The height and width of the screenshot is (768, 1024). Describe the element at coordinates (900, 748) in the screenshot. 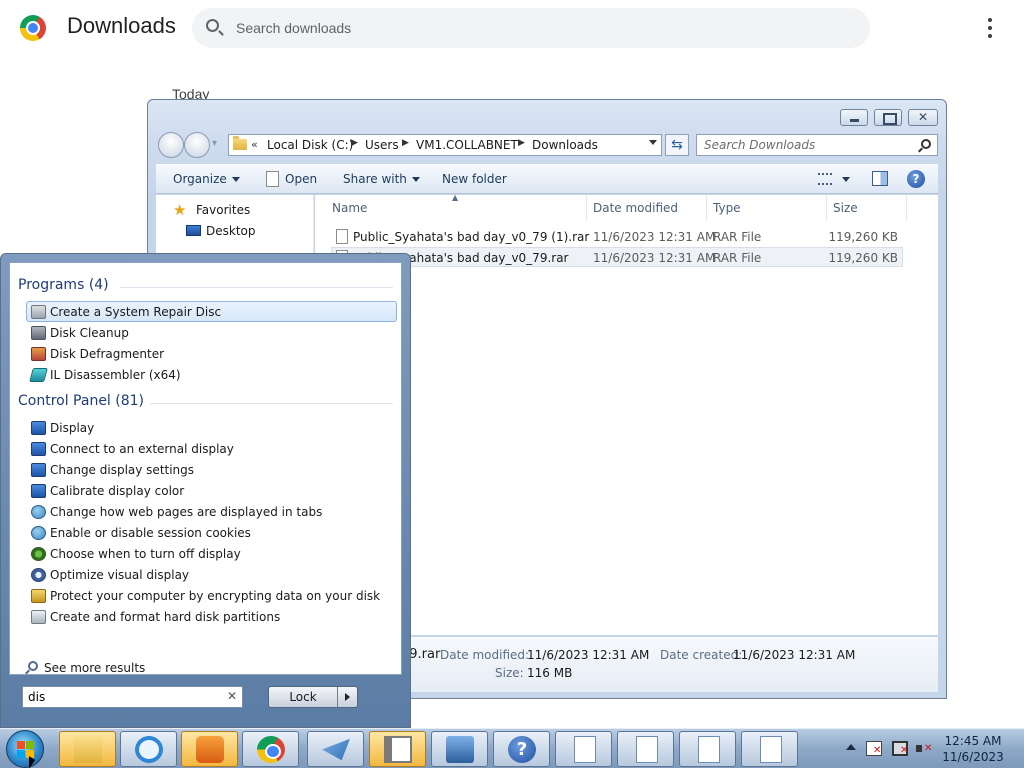

I see `network-status-icon` at that location.